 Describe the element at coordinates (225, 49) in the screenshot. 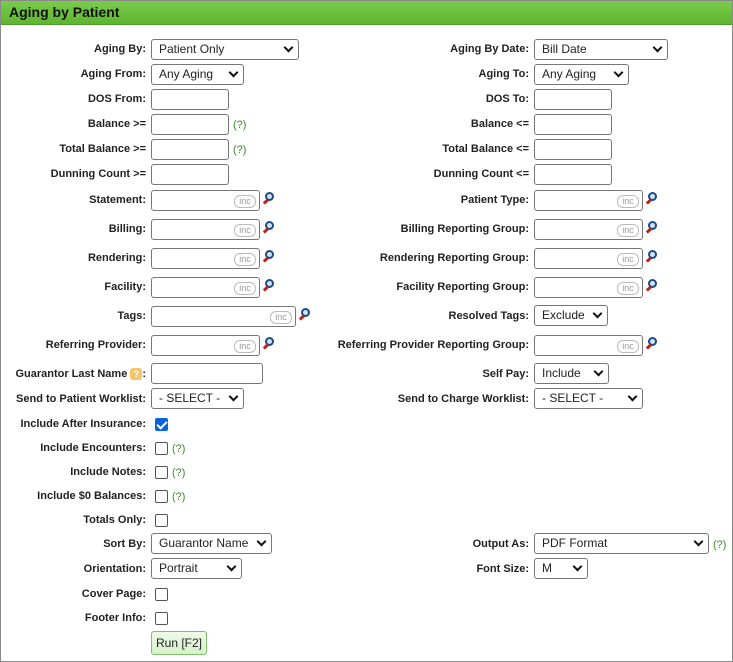

I see `aging-by-select: Patient Only` at that location.